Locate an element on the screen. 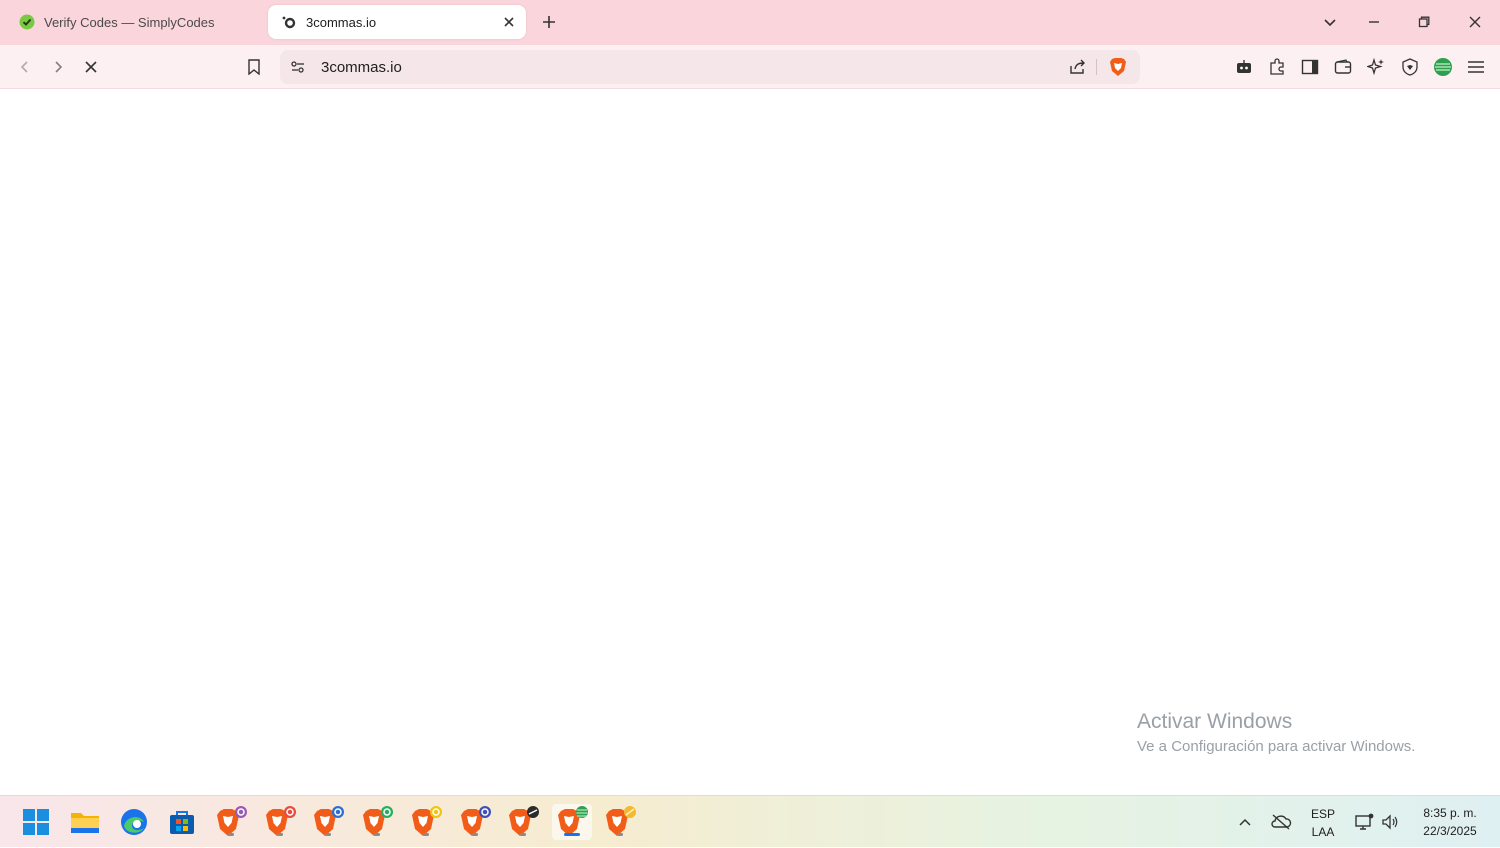 The width and height of the screenshot is (1500, 848). brave-profile-1-icon is located at coordinates (231, 822).